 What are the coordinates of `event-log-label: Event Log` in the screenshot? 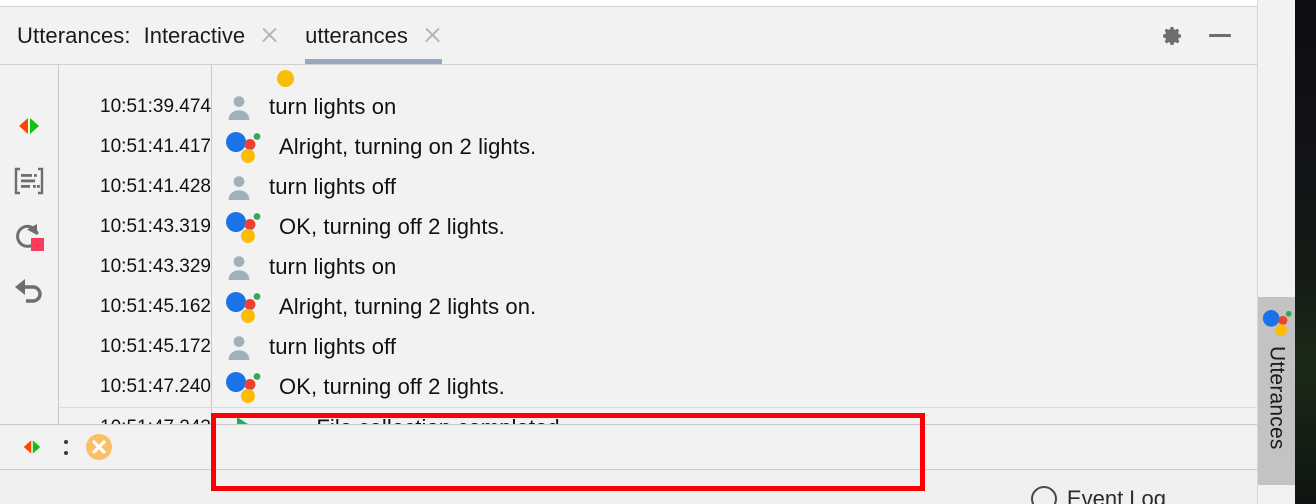 It's located at (1116, 495).